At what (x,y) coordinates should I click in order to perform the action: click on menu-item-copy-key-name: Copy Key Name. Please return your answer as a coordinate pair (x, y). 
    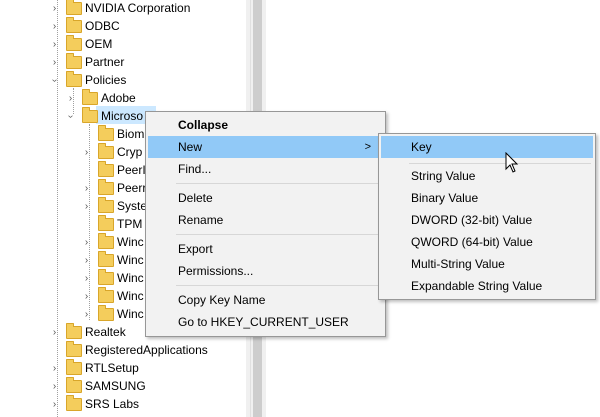
    Looking at the image, I should click on (265, 300).